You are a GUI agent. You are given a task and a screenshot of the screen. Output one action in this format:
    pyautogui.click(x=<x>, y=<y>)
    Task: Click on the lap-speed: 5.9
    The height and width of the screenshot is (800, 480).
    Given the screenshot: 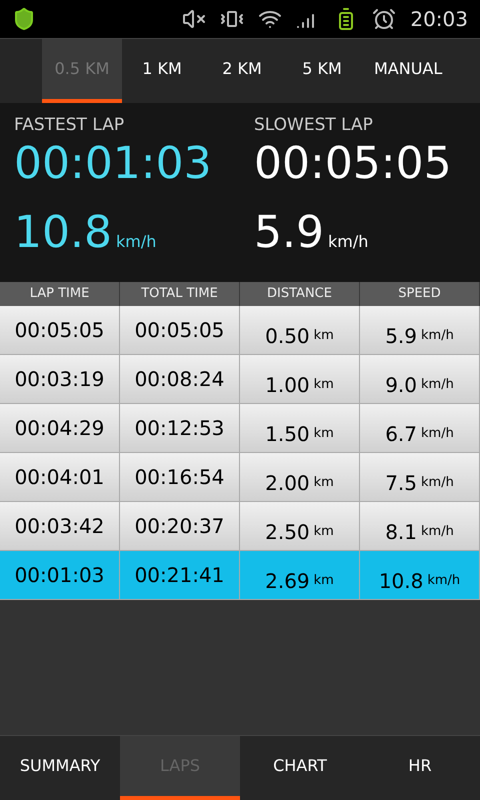 What is the action you would take?
    pyautogui.click(x=289, y=233)
    